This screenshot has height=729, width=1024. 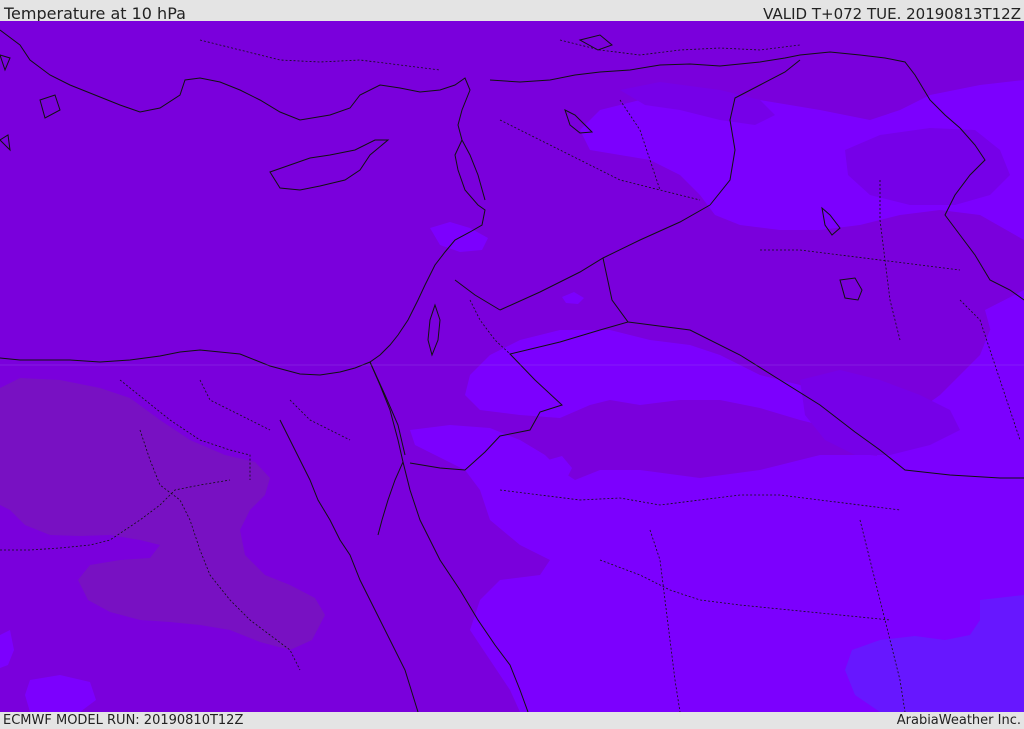 I want to click on model-run-label: ECMWF MODEL RUN: 20190810T12Z, so click(x=123, y=720).